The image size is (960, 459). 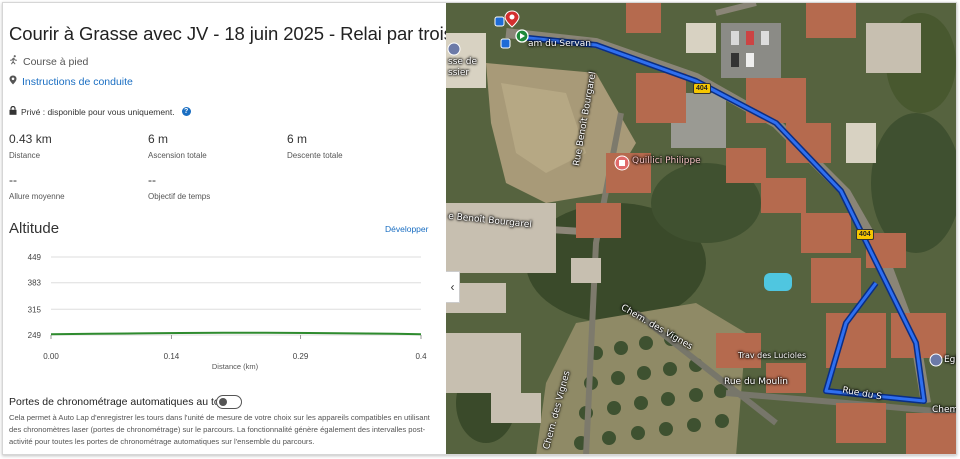 What do you see at coordinates (944, 410) in the screenshot?
I see `street-label-chem-right: Chem` at bounding box center [944, 410].